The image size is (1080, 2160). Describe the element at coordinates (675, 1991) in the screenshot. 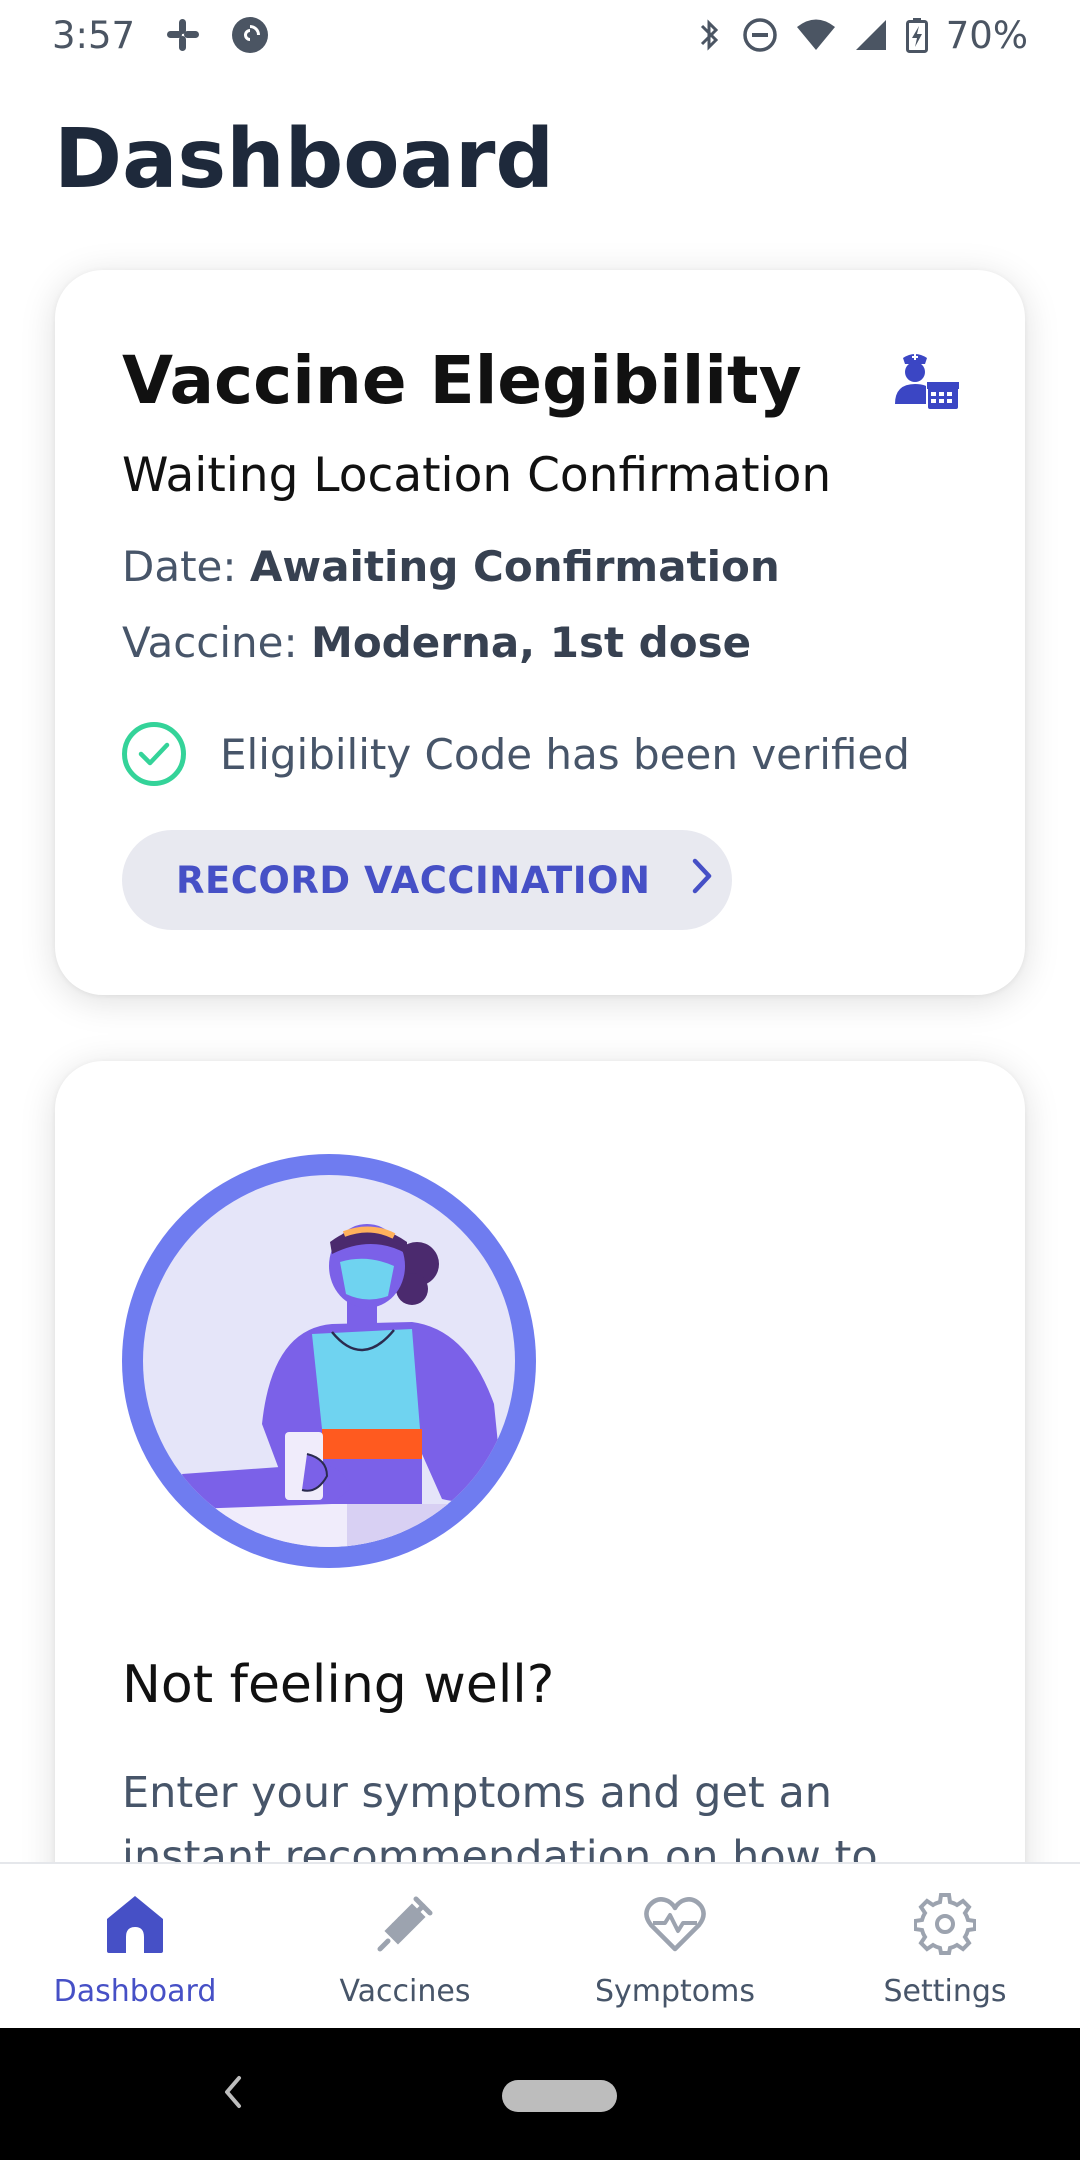

I see `nav-label-symptoms: Symptoms` at that location.